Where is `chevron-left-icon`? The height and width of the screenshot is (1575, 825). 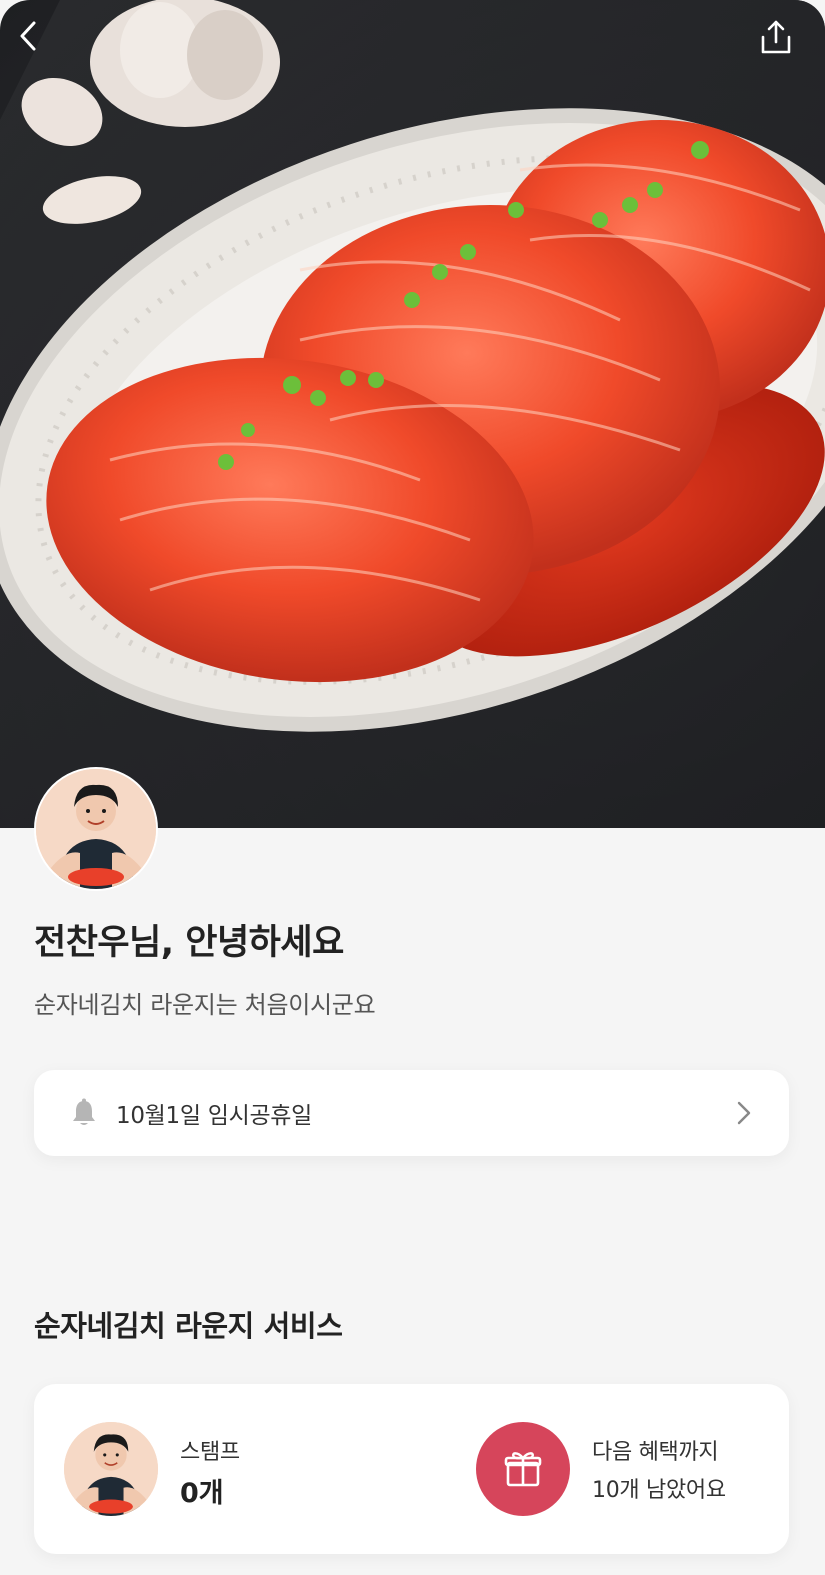
chevron-left-icon is located at coordinates (28, 36).